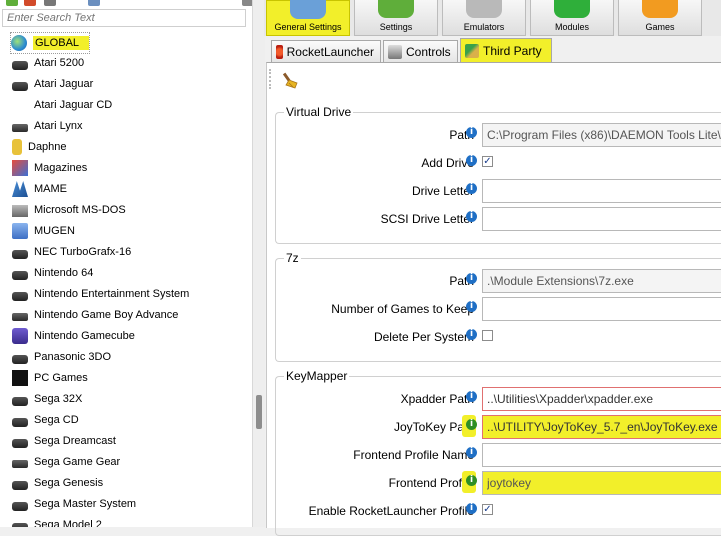 This screenshot has width=721, height=536. What do you see at coordinates (124, 18) in the screenshot?
I see `search-input` at bounding box center [124, 18].